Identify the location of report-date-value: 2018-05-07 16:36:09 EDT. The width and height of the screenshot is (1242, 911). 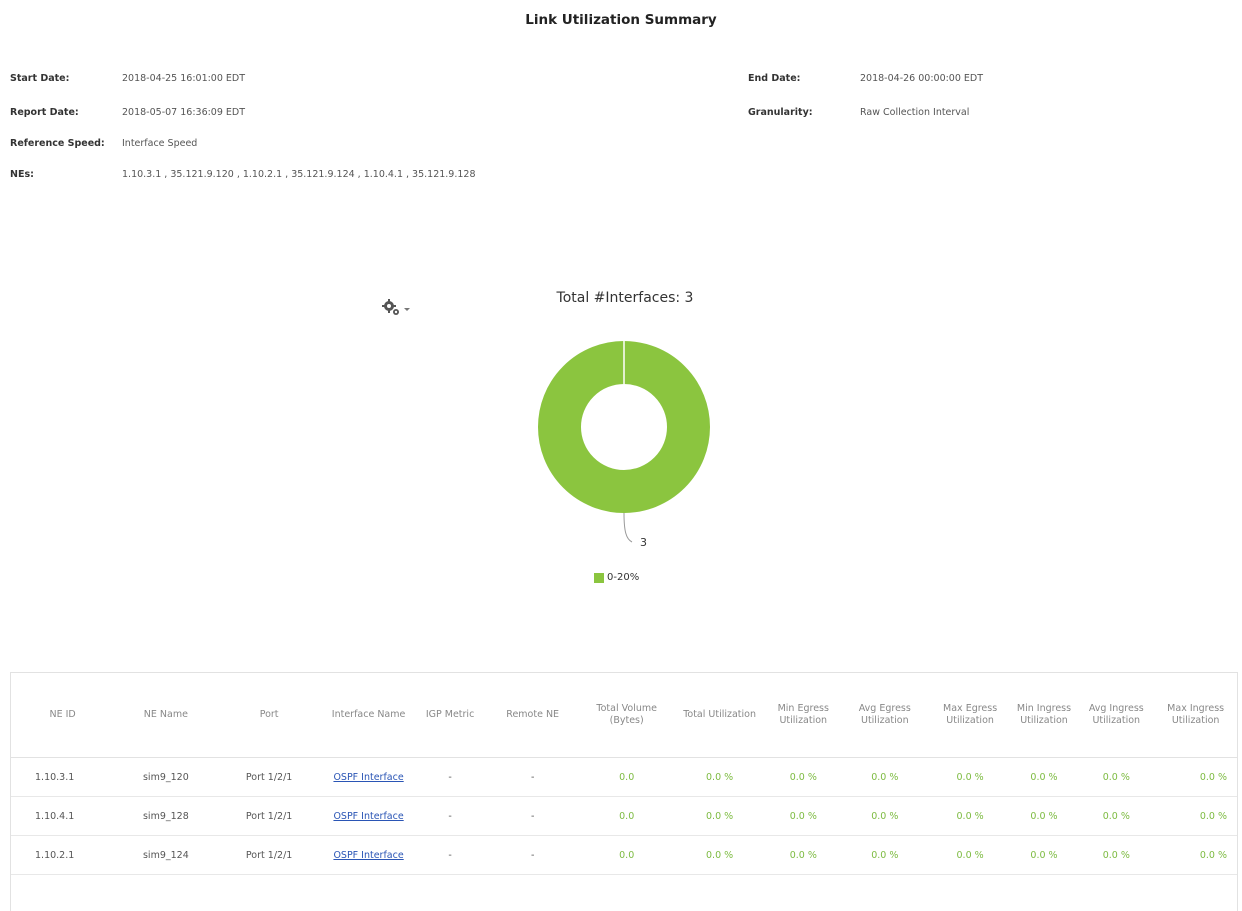
(184, 112).